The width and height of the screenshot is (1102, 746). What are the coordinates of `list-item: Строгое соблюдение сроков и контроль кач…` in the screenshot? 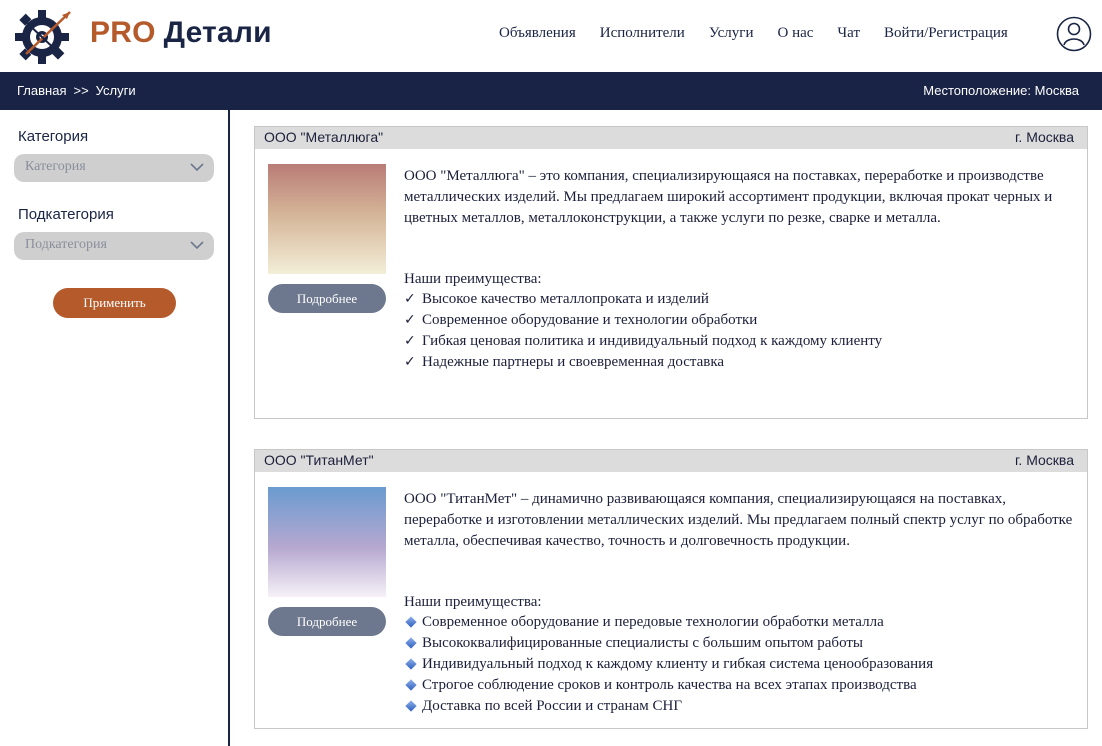 It's located at (668, 685).